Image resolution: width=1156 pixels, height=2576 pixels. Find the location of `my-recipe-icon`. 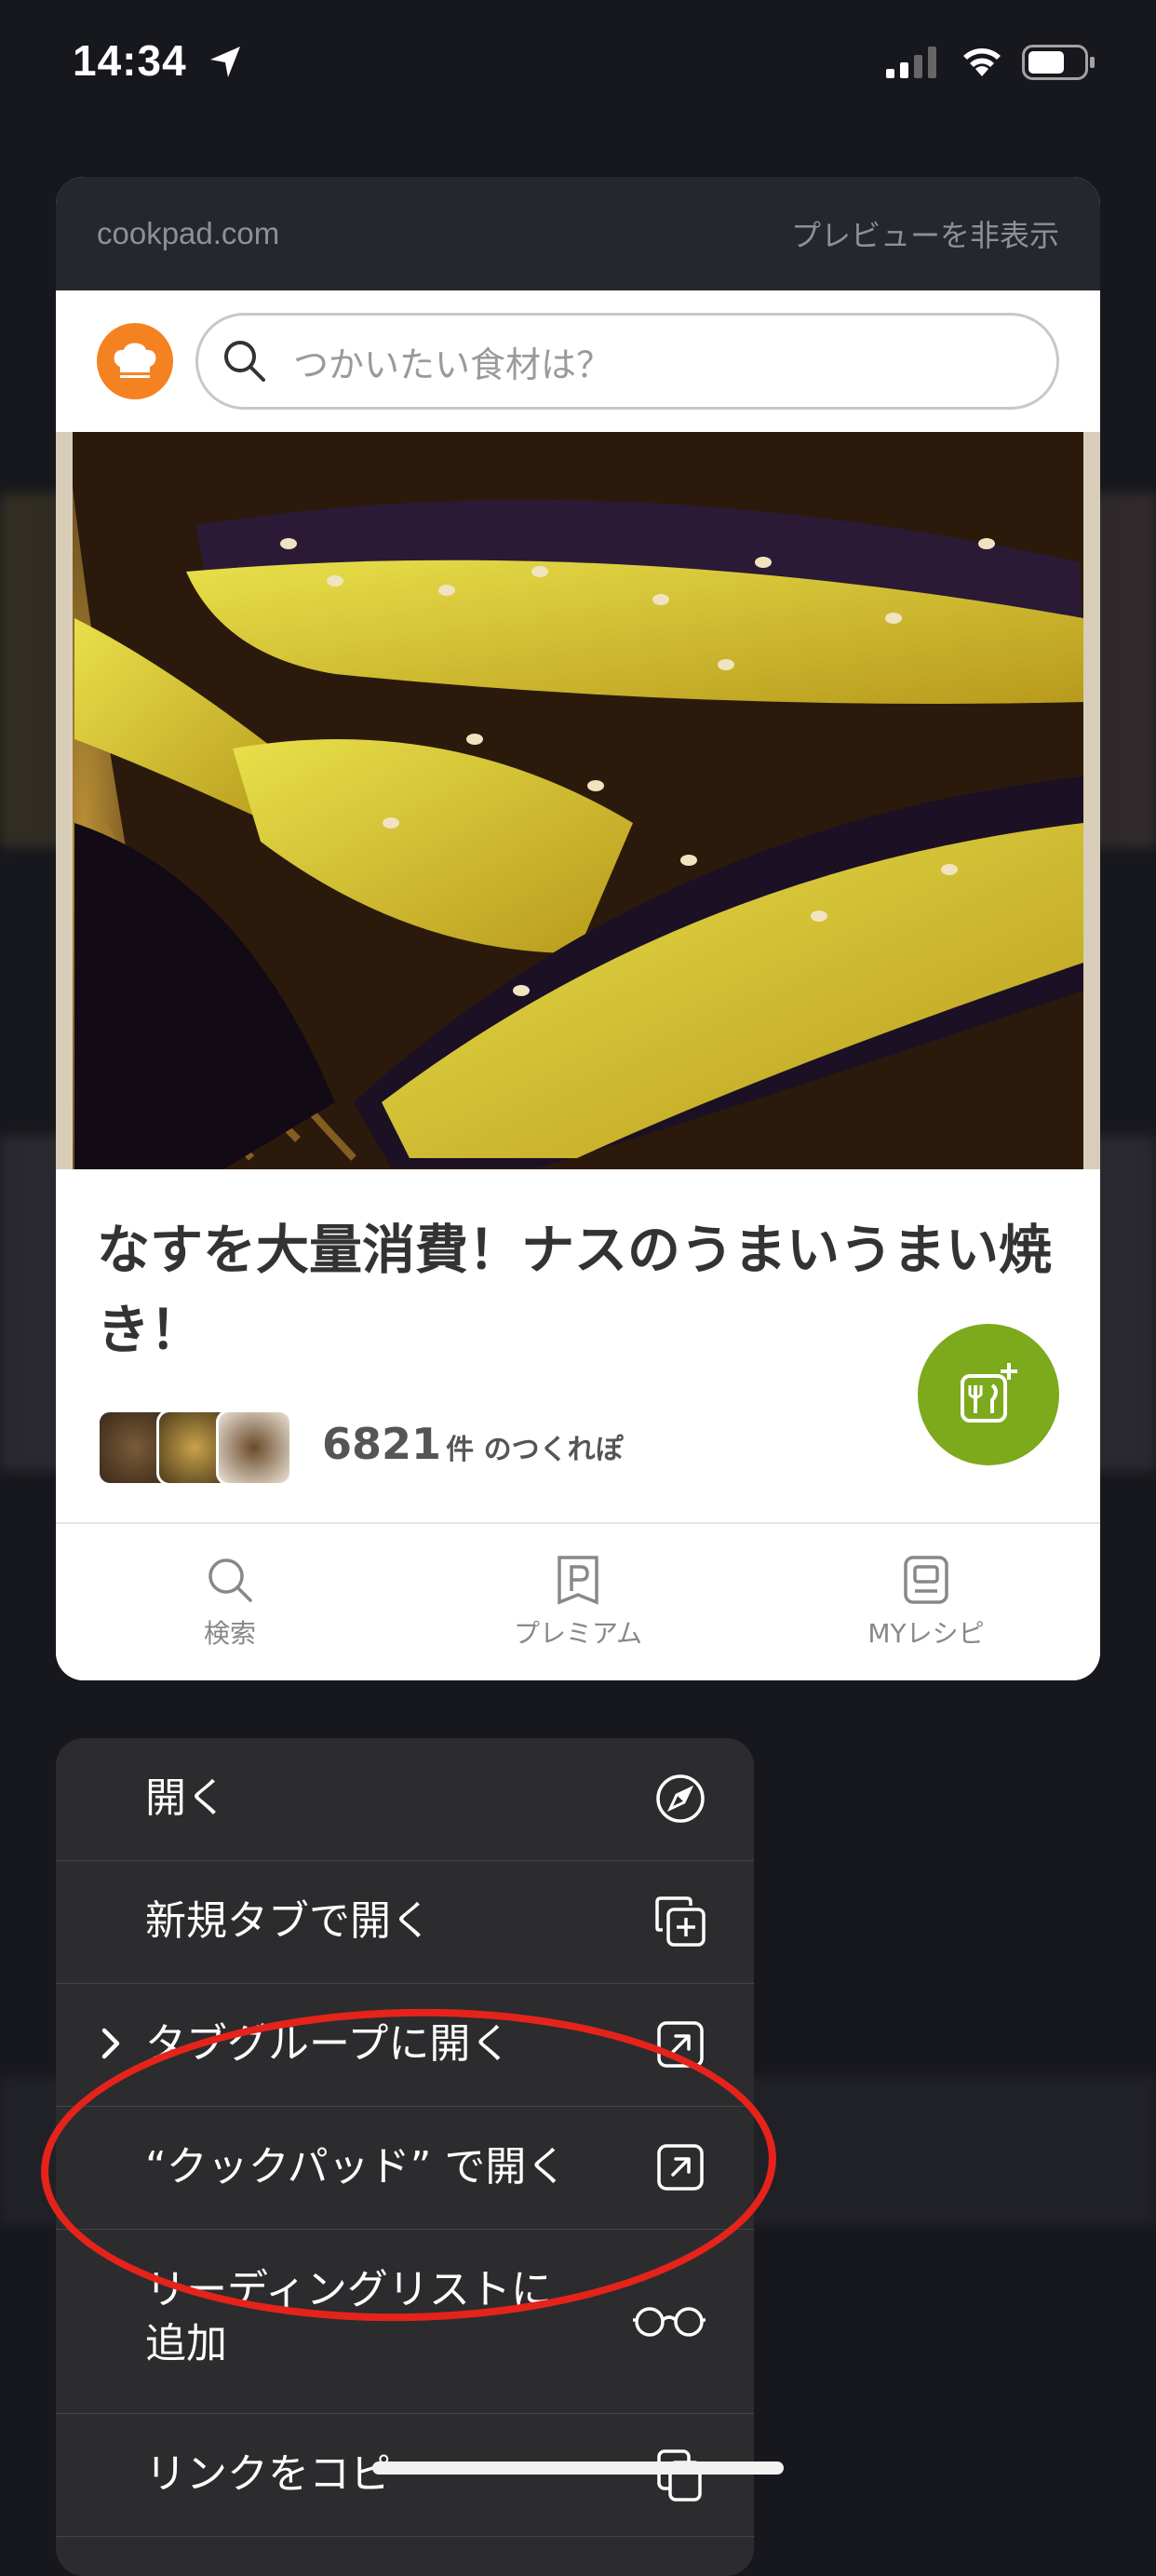

my-recipe-icon is located at coordinates (926, 1580).